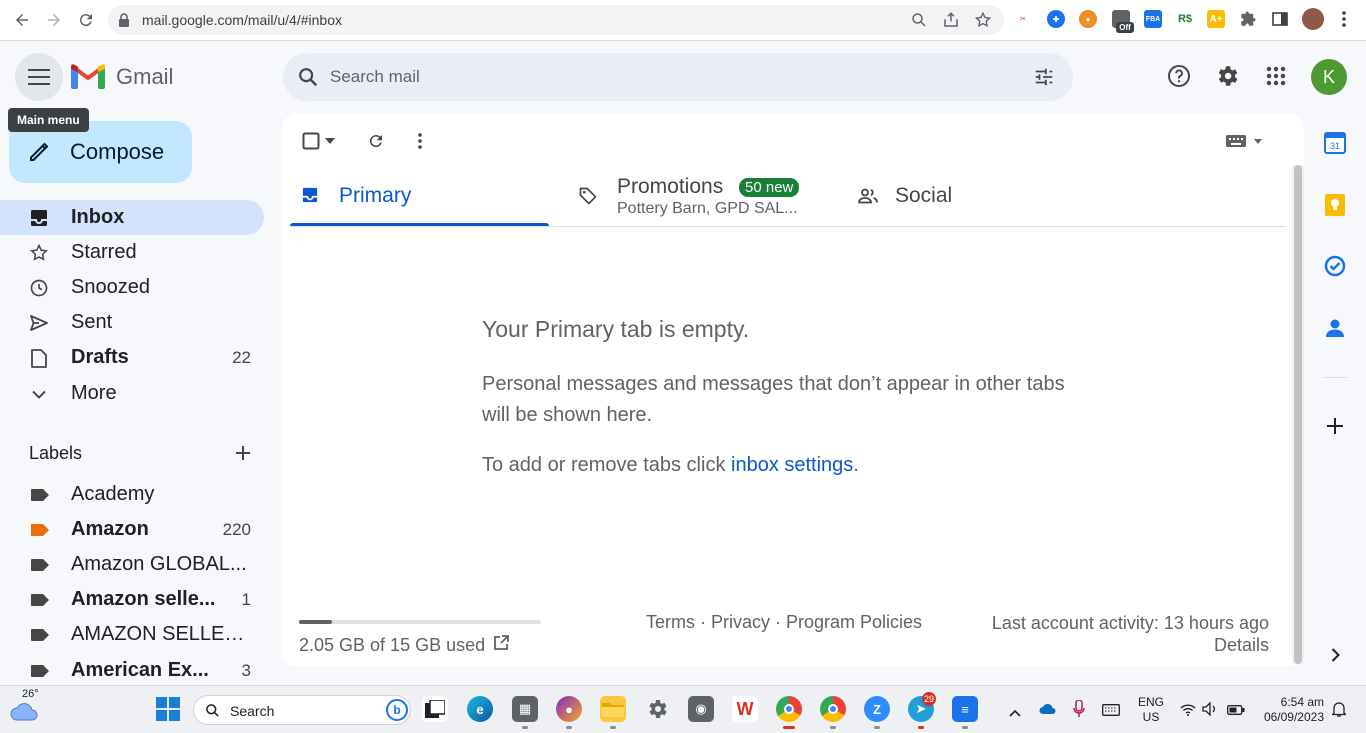  Describe the element at coordinates (833, 709) in the screenshot. I see `chrome-profile-icon` at that location.